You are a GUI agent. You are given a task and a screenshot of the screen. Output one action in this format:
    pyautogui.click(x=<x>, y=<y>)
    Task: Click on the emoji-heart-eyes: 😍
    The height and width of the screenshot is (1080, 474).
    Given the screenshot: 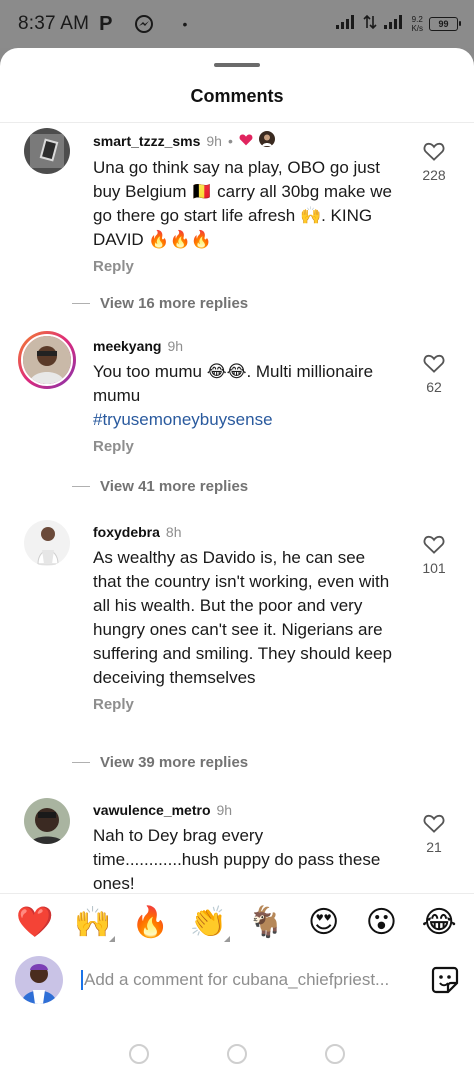 What is the action you would take?
    pyautogui.click(x=324, y=922)
    